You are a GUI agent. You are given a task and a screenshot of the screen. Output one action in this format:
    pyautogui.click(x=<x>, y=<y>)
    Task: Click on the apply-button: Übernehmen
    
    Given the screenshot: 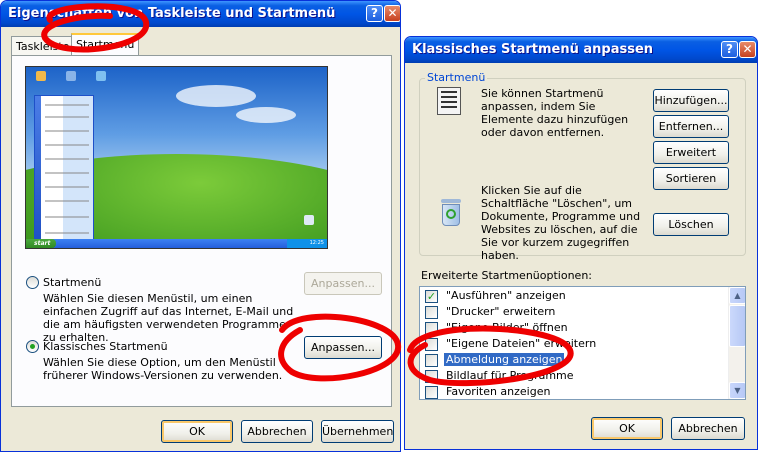 What is the action you would take?
    pyautogui.click(x=357, y=431)
    